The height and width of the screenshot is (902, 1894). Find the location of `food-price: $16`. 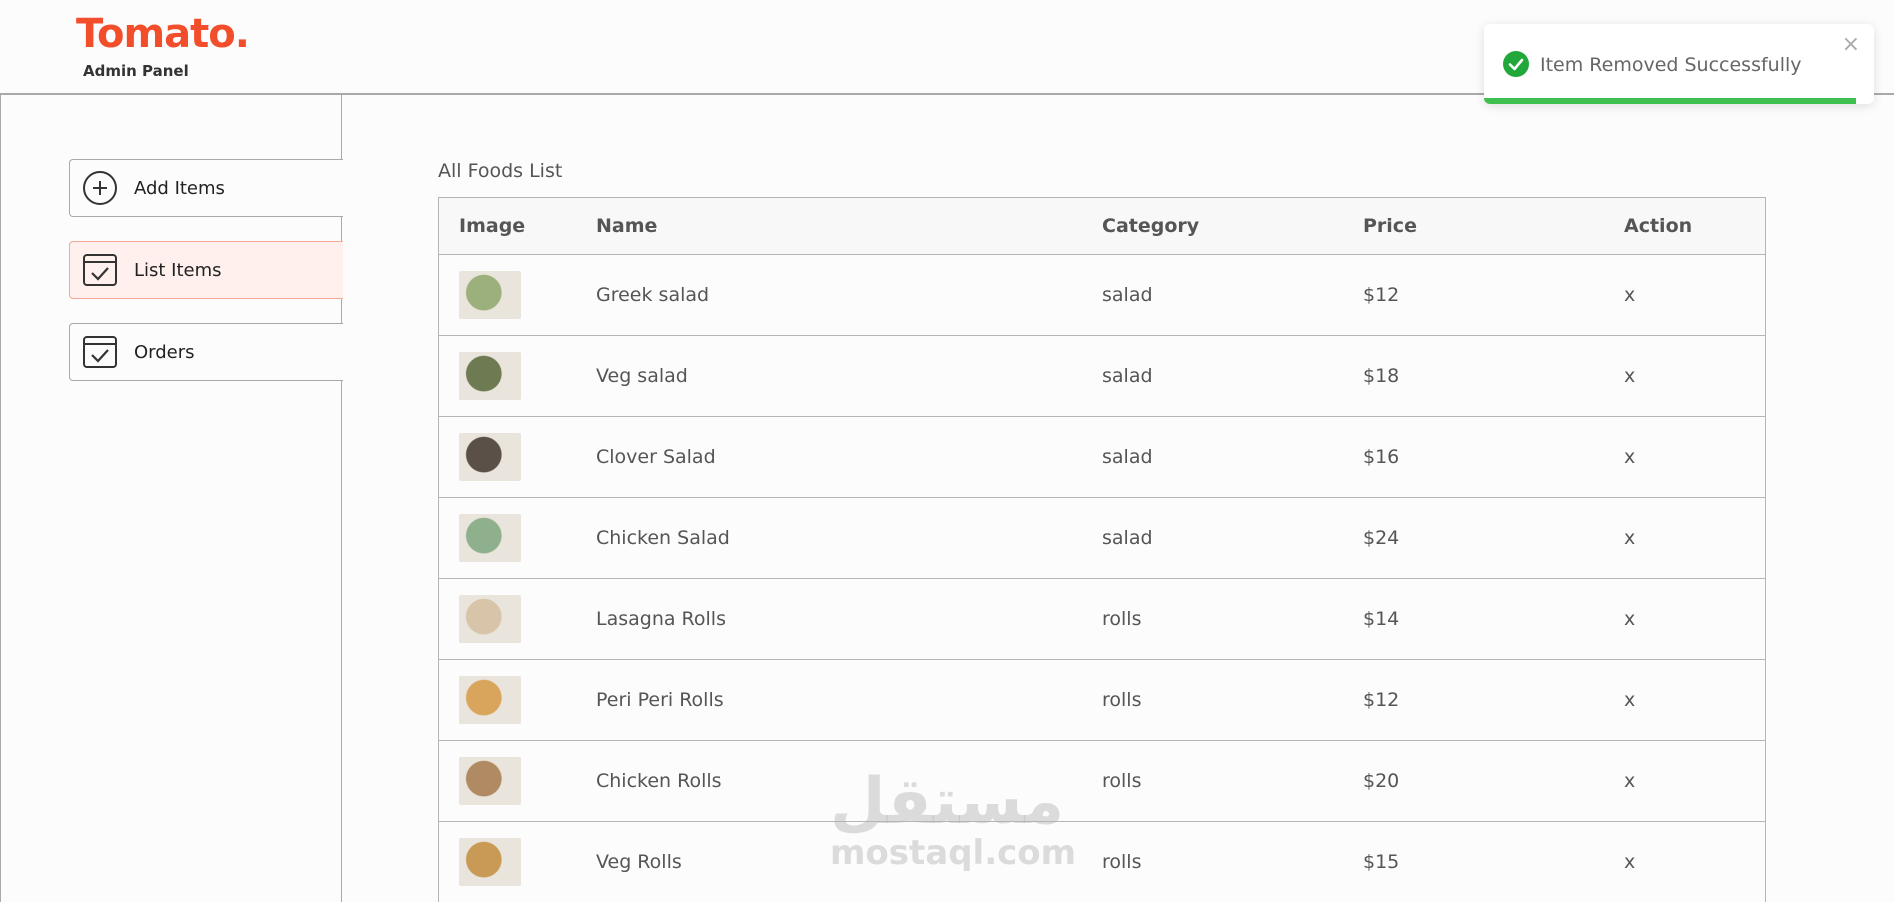

food-price: $16 is located at coordinates (1381, 457).